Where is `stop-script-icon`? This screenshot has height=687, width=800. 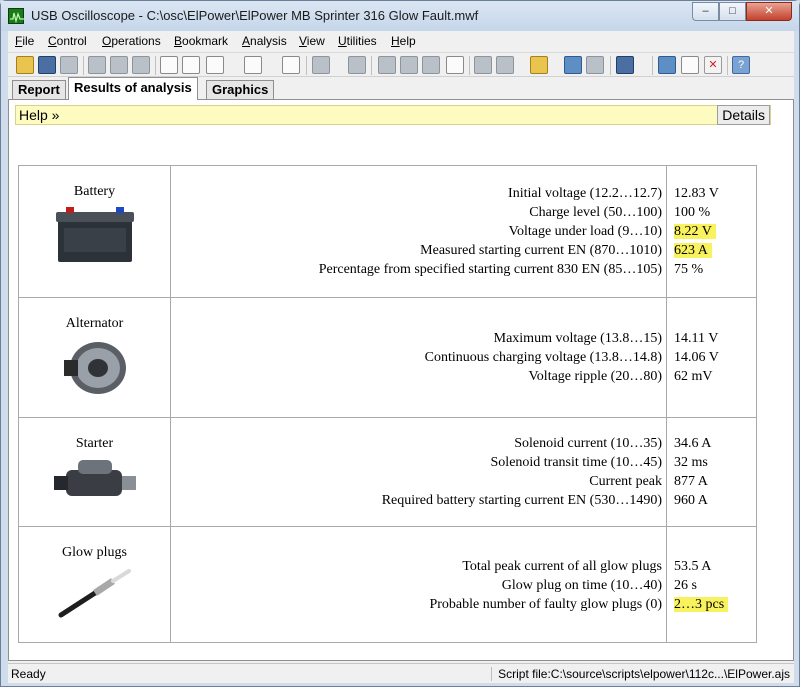 stop-script-icon is located at coordinates (595, 65).